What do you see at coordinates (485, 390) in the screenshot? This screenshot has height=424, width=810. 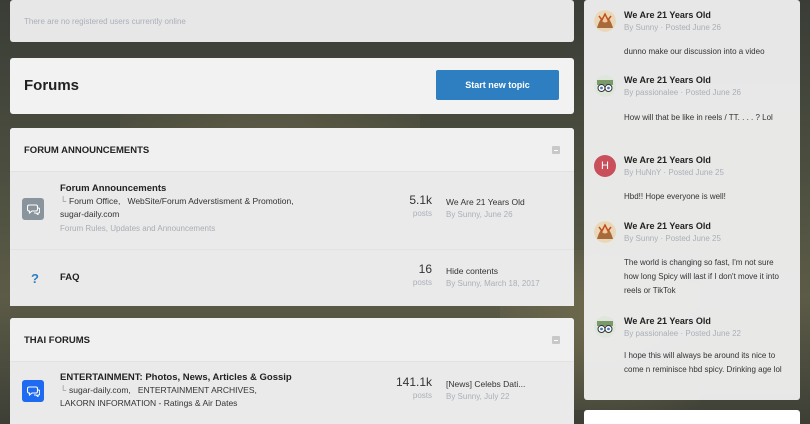 I see `last-post: [News] Celebs Dati... By Sunny, July 22` at bounding box center [485, 390].